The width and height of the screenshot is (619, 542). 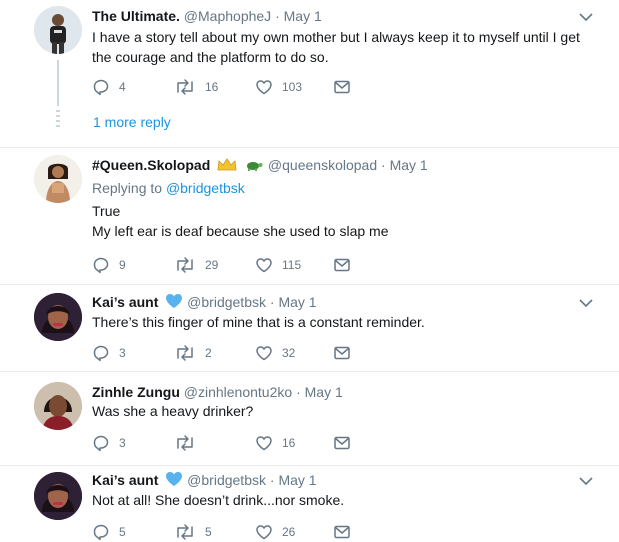 I want to click on reply-count: 4, so click(x=122, y=87).